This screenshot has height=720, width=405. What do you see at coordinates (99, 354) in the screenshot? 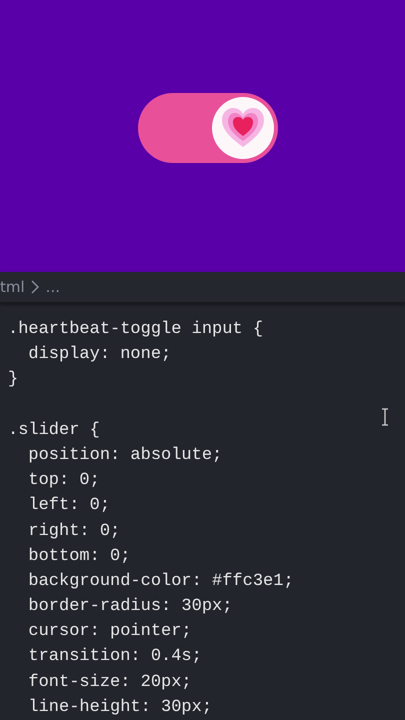
I see `code-line: display: none;` at bounding box center [99, 354].